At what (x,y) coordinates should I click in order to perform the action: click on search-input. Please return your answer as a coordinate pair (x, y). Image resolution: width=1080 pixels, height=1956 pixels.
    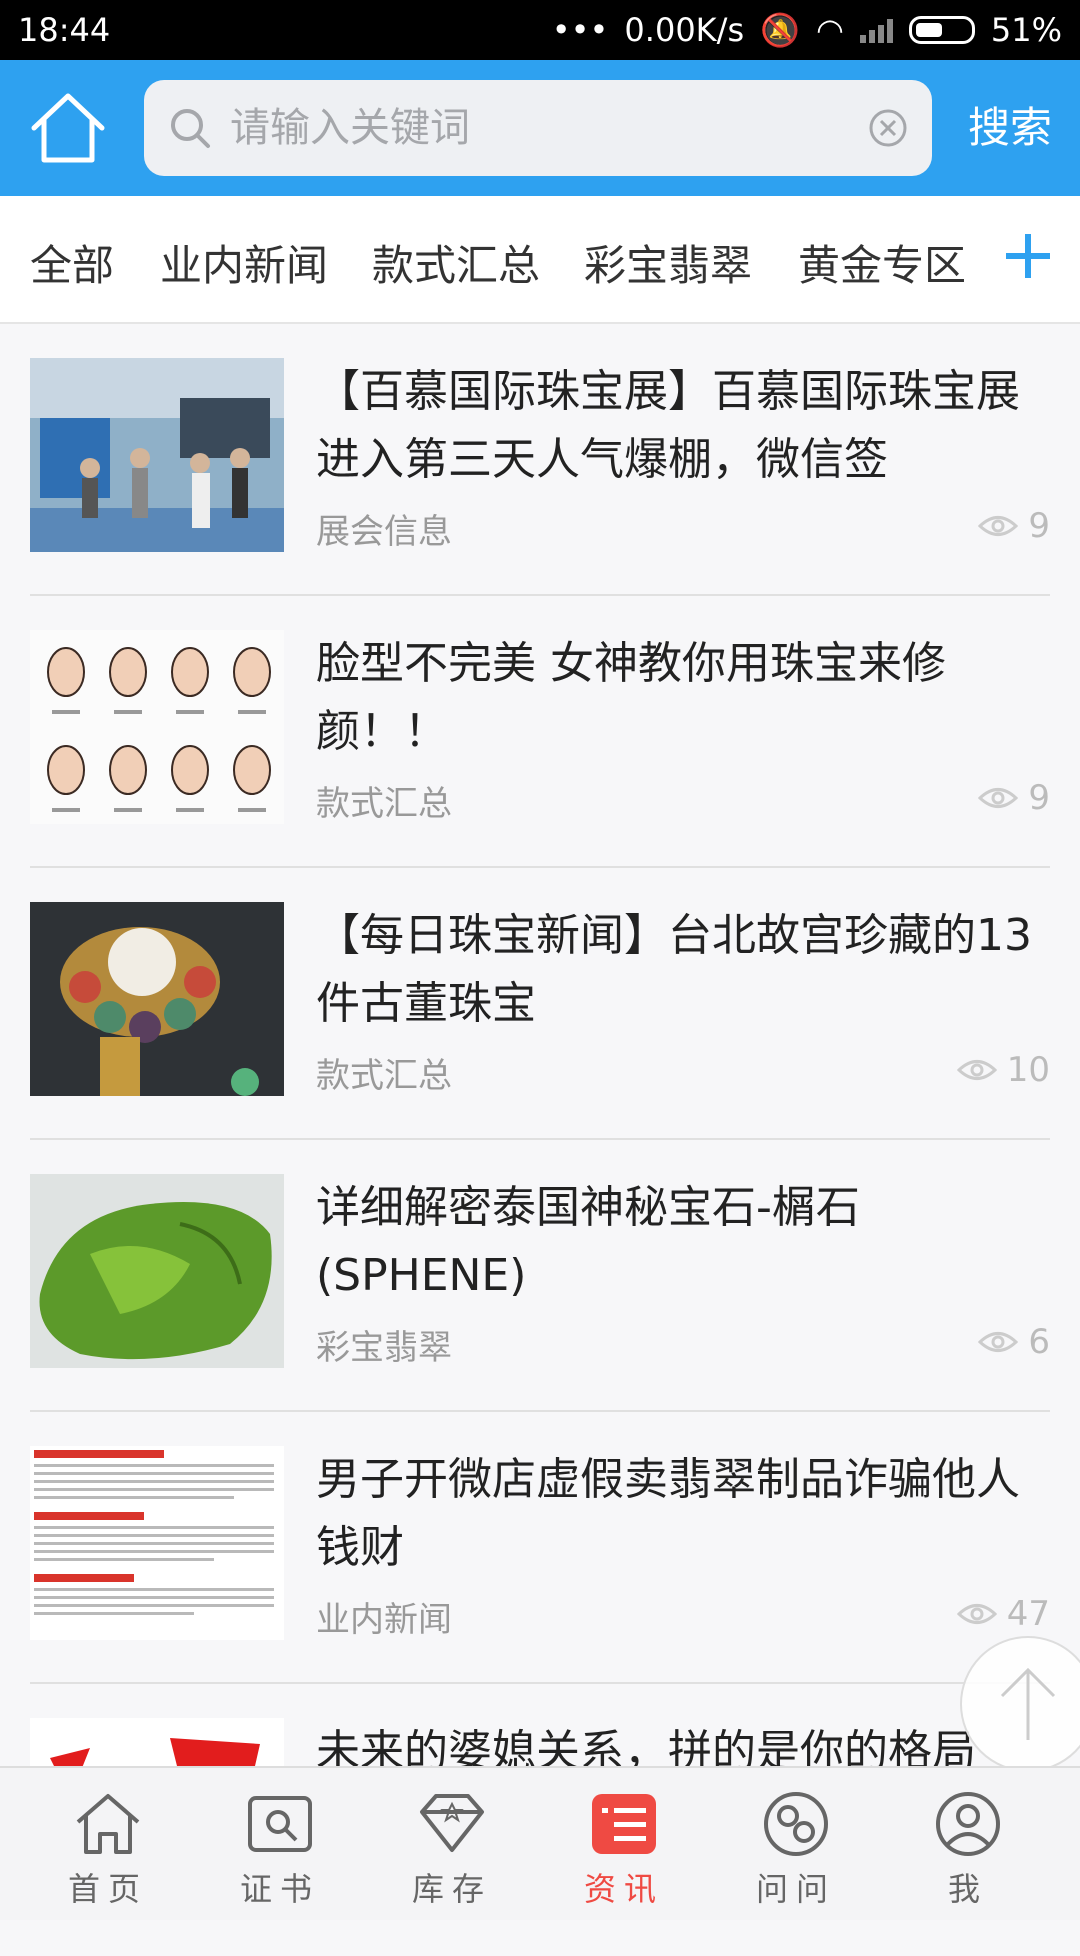
    Looking at the image, I should click on (548, 128).